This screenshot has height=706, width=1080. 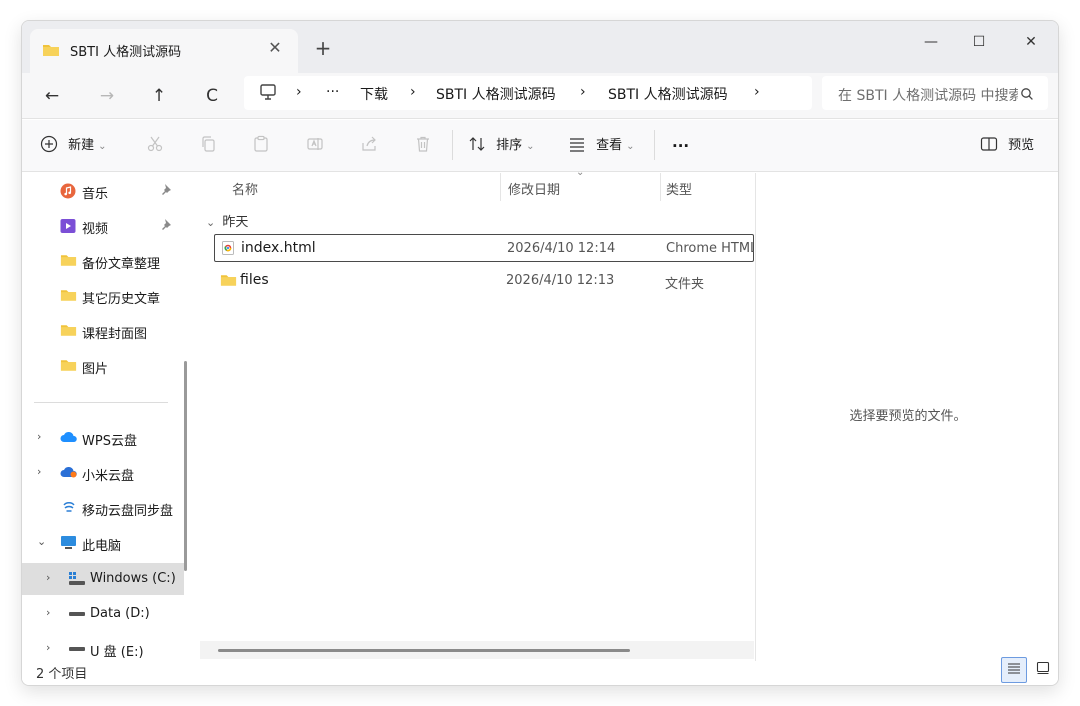 I want to click on sidebar-item-folder: 课程封面图, so click(x=103, y=331).